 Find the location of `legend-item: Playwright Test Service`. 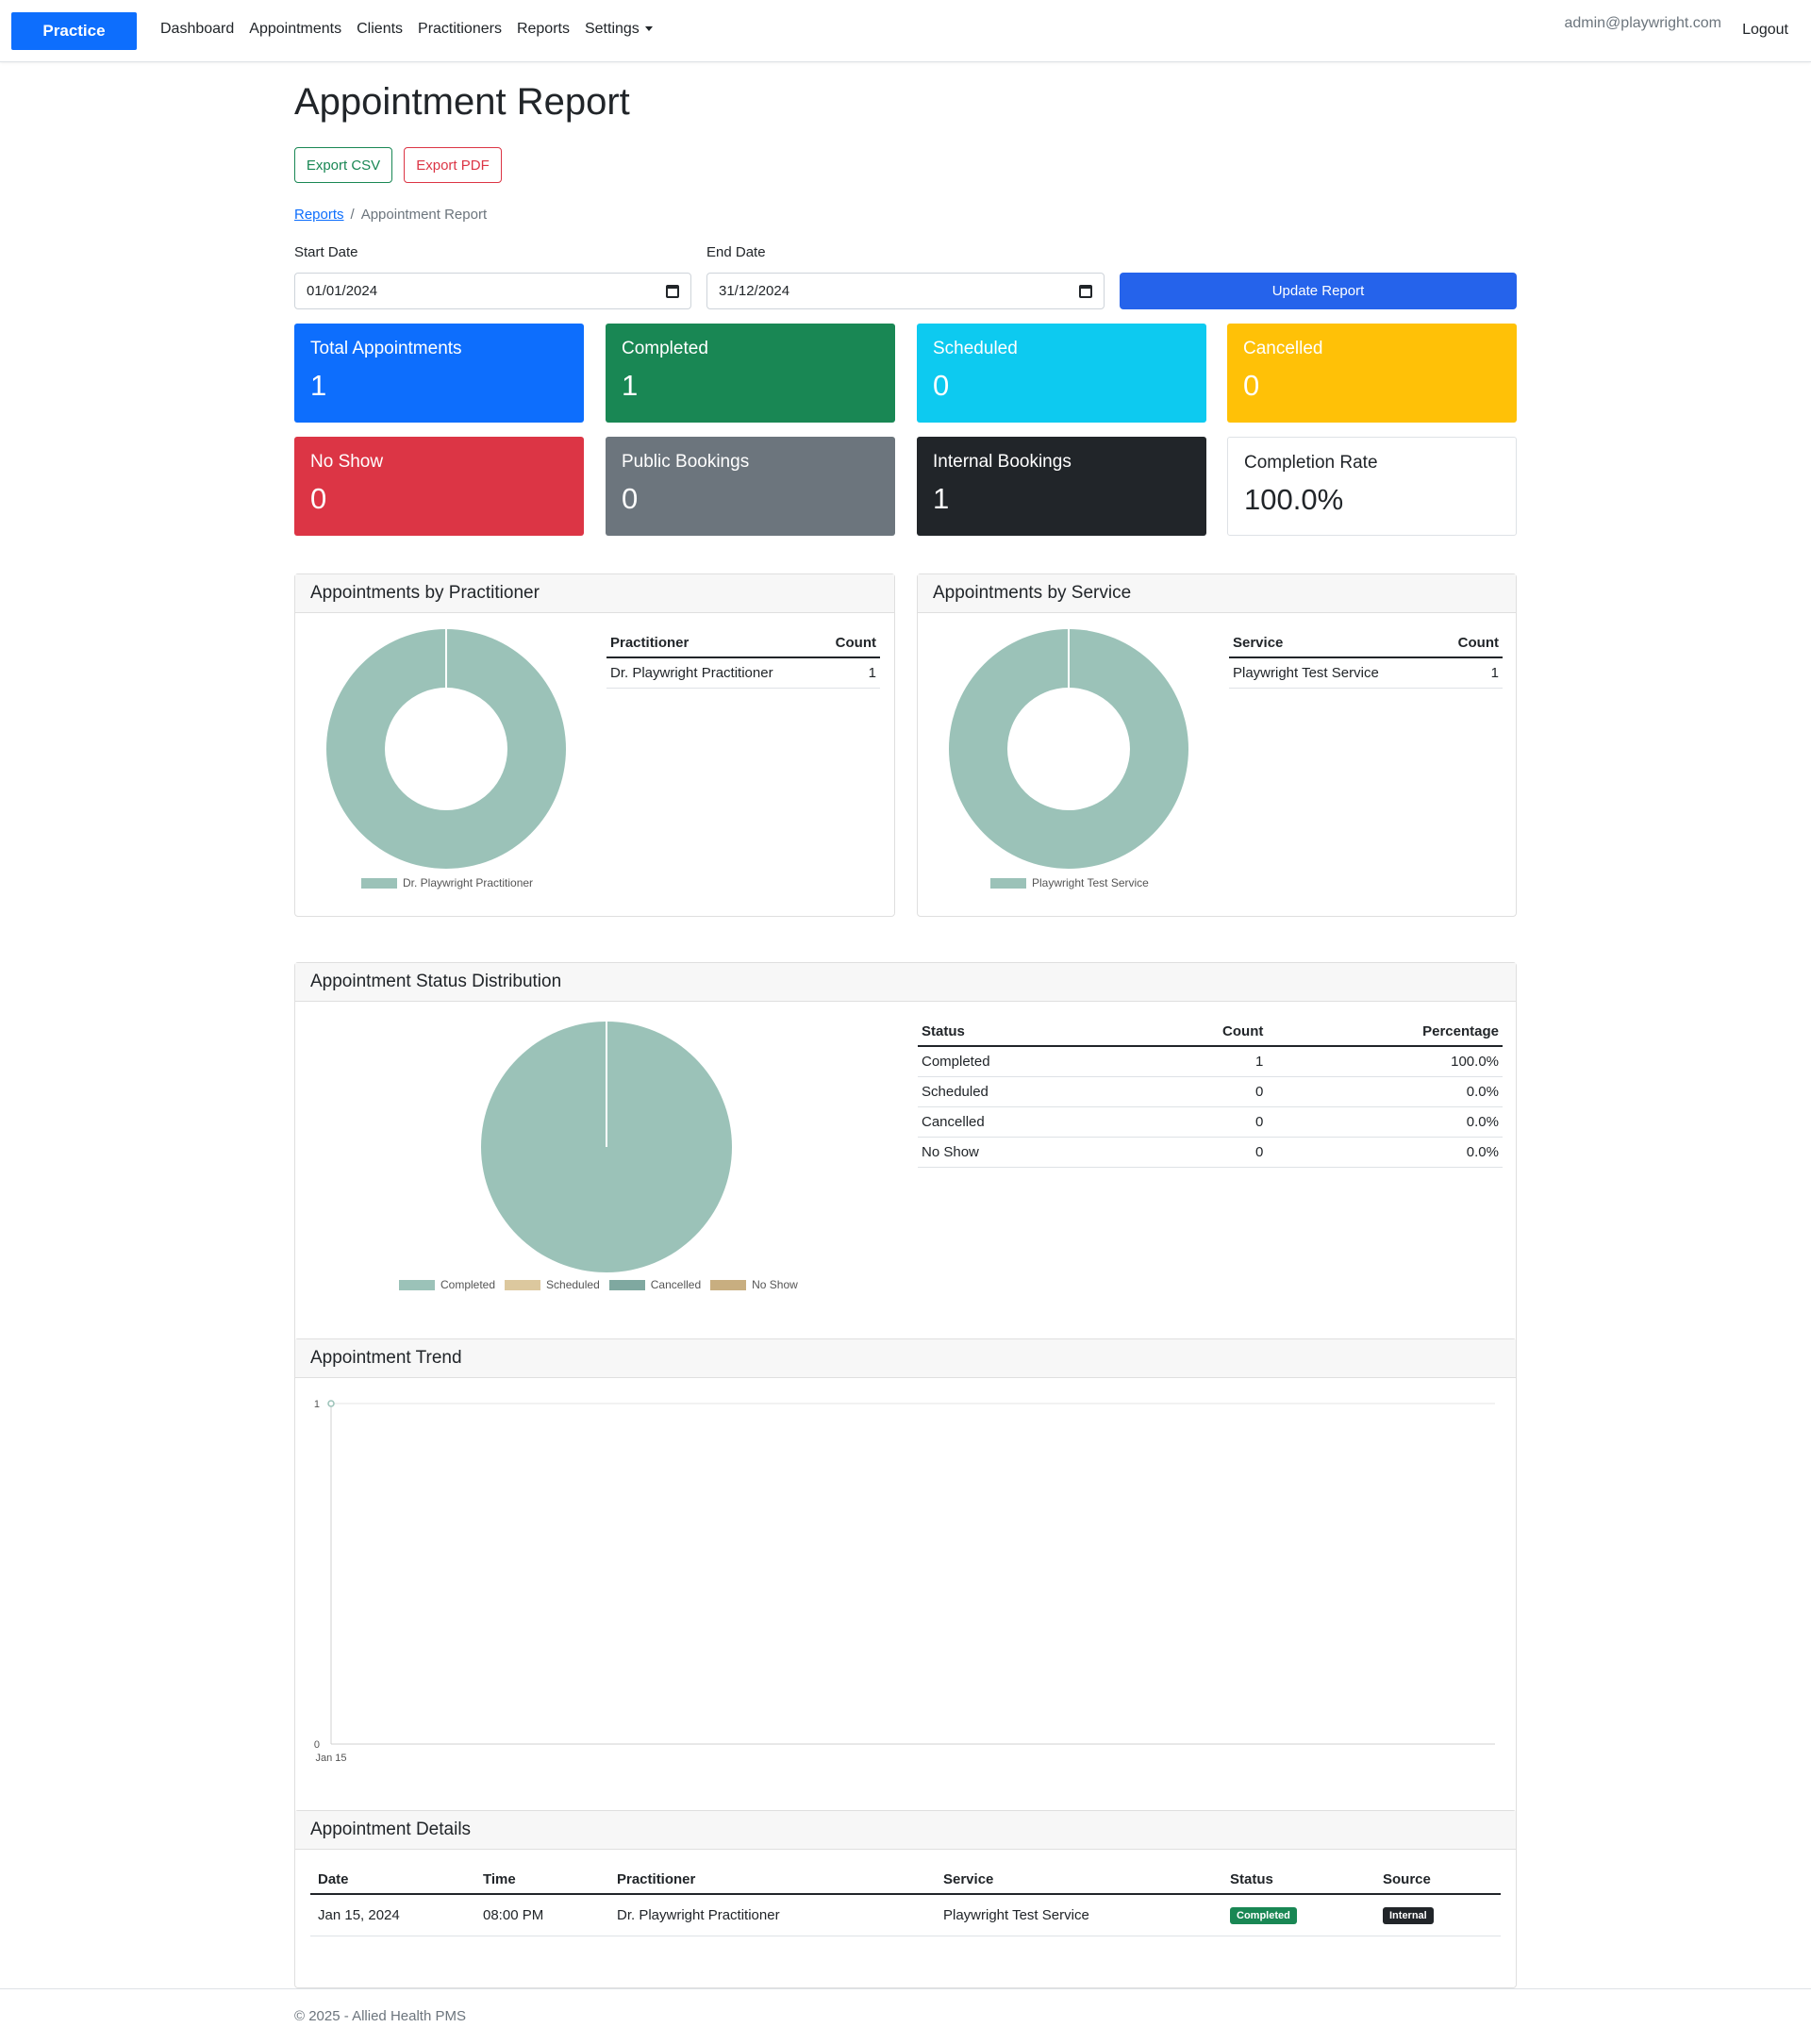

legend-item: Playwright Test Service is located at coordinates (1069, 883).